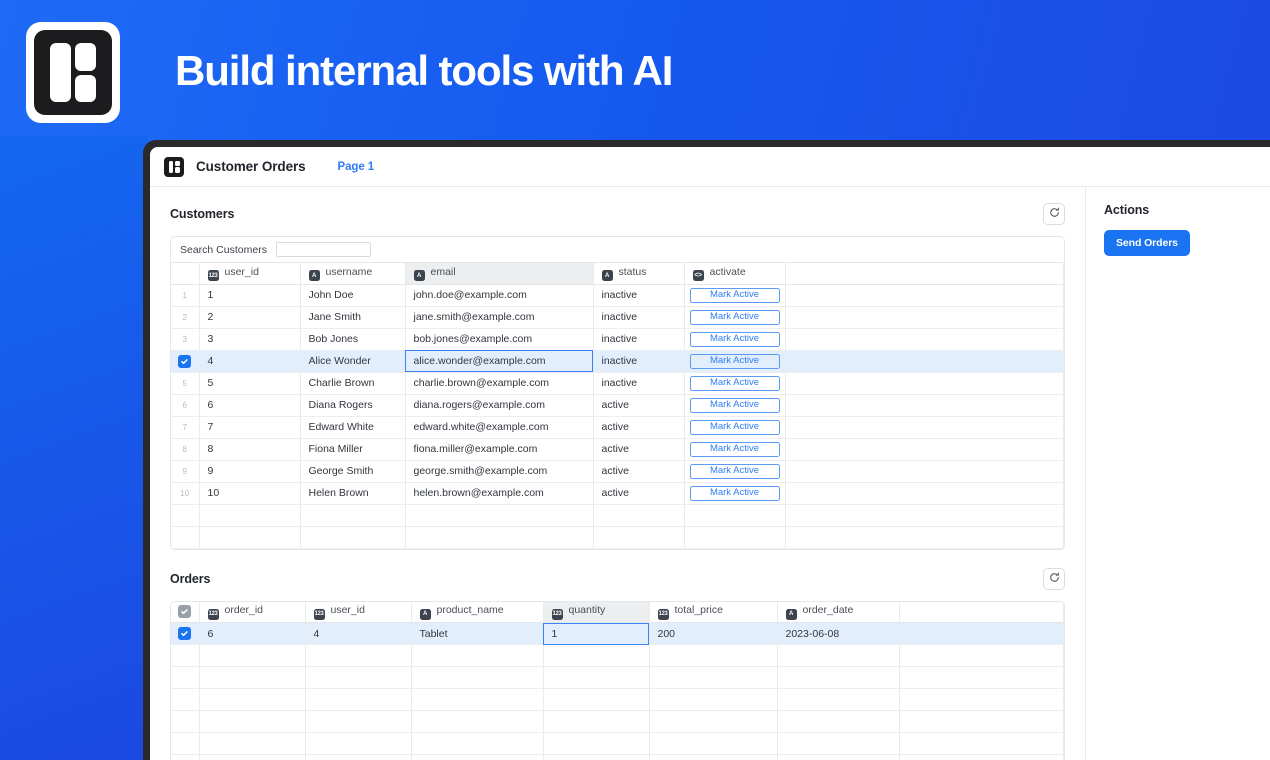 The height and width of the screenshot is (760, 1270). Describe the element at coordinates (1054, 578) in the screenshot. I see `orders-refresh-button` at that location.